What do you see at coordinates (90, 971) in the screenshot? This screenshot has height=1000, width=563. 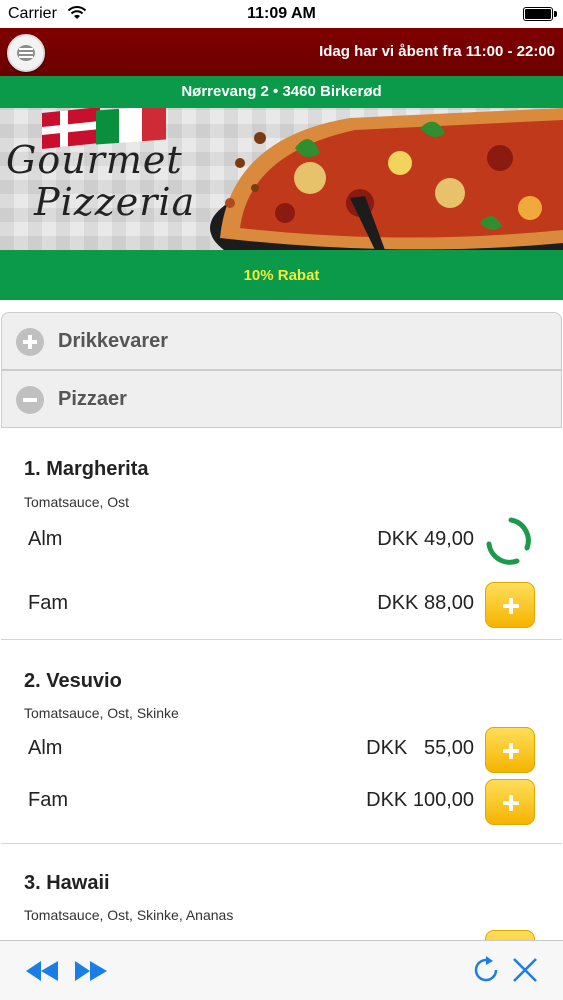 I see `forward-icon` at bounding box center [90, 971].